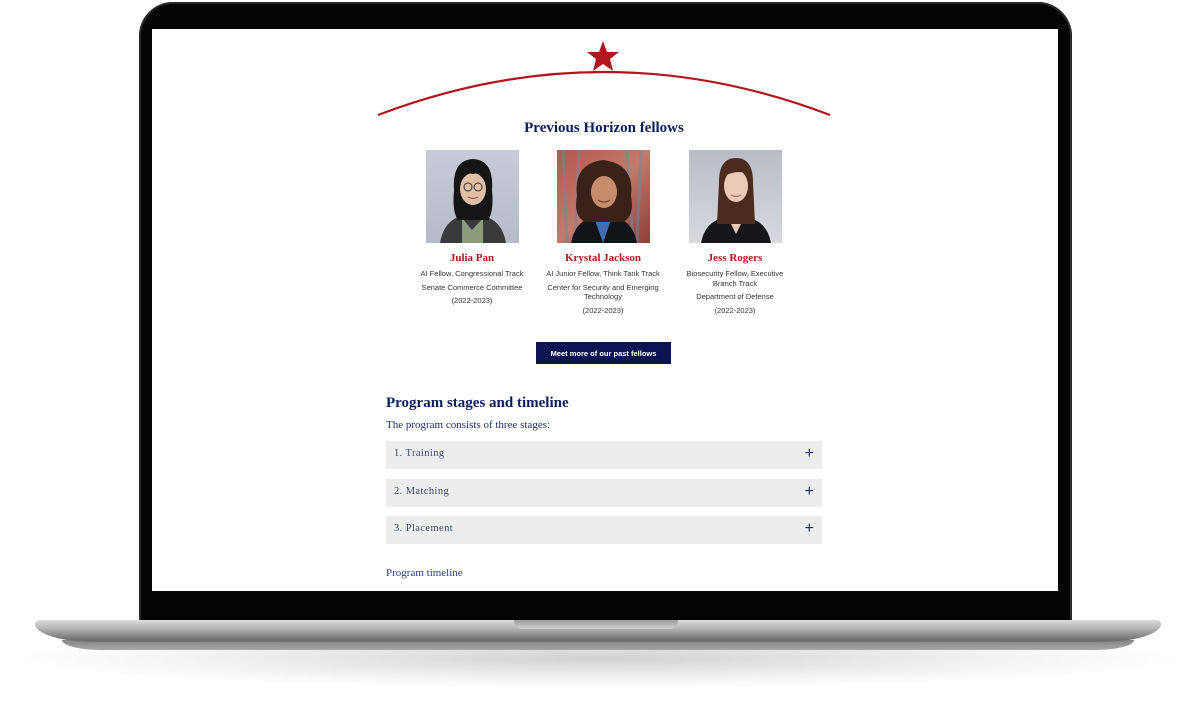  What do you see at coordinates (604, 530) in the screenshot?
I see `accordion-placement: 3. Placement +` at bounding box center [604, 530].